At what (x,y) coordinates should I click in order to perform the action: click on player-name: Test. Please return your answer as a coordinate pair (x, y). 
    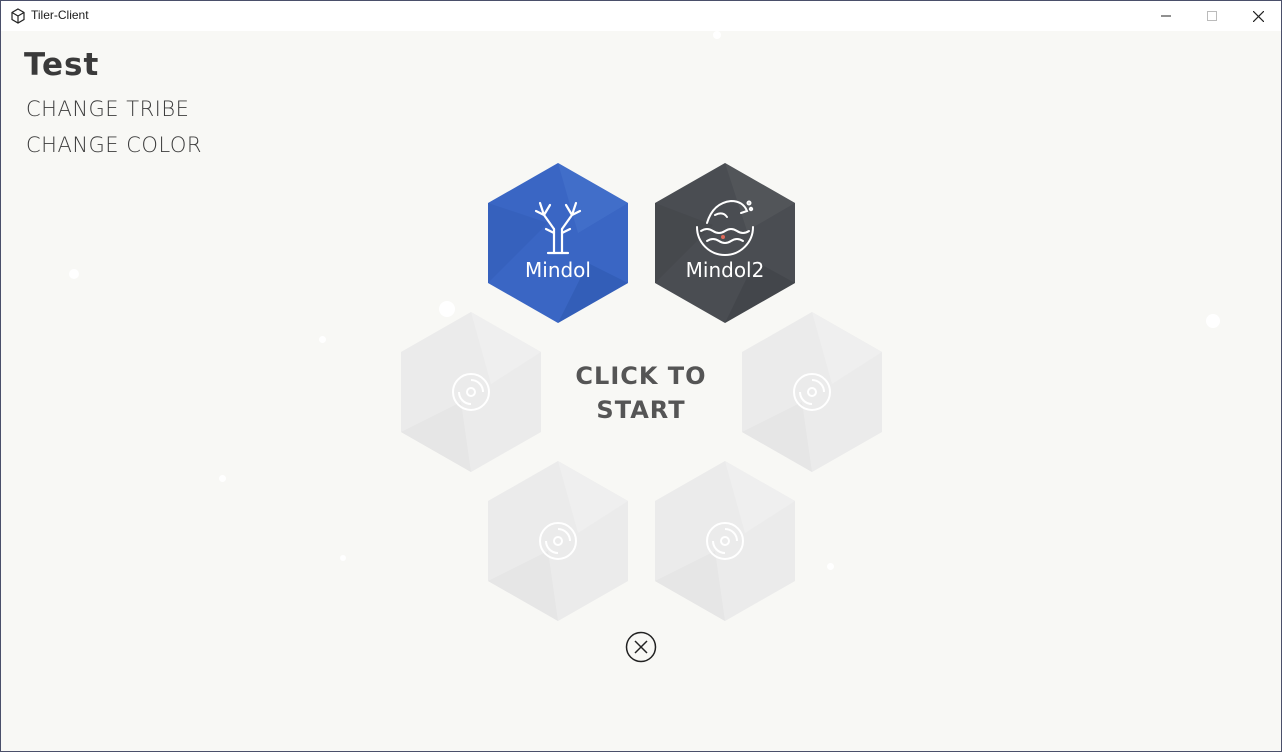
    Looking at the image, I should click on (62, 65).